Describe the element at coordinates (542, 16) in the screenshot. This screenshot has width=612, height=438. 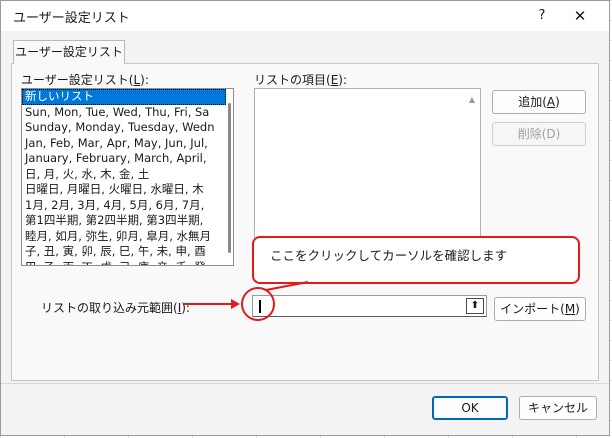
I see `help-button: ?` at that location.